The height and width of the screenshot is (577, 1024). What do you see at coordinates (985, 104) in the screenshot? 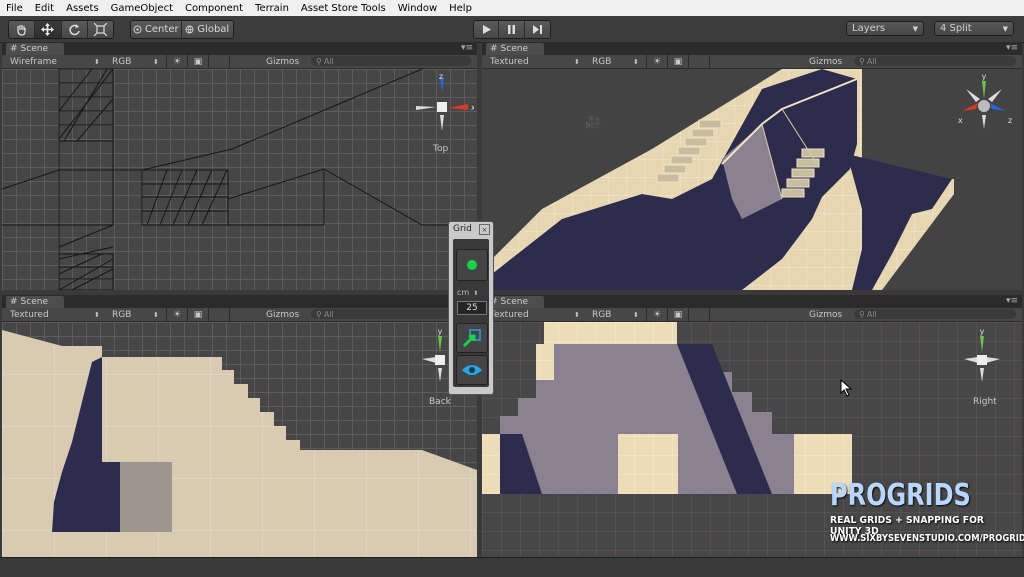
I see `orientation-gizmo: y x z` at bounding box center [985, 104].